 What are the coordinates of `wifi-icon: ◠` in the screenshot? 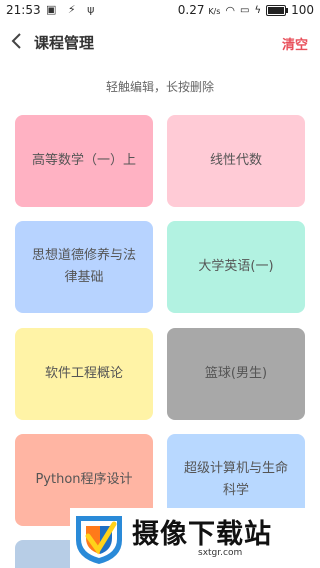 It's located at (230, 10).